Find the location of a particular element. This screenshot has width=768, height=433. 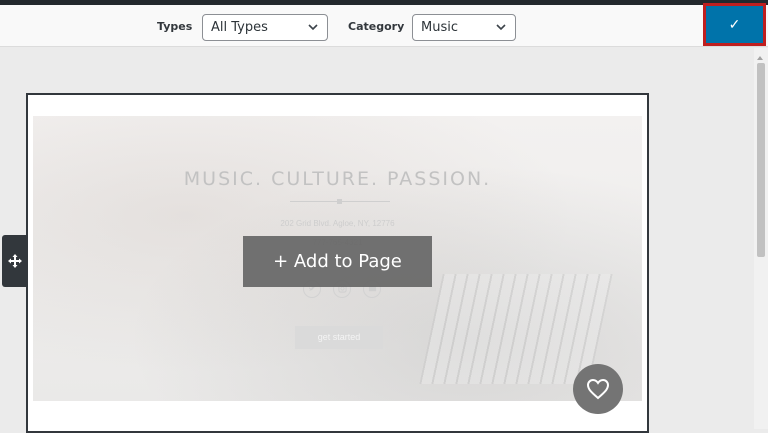

apply-button: ✓ is located at coordinates (734, 24).